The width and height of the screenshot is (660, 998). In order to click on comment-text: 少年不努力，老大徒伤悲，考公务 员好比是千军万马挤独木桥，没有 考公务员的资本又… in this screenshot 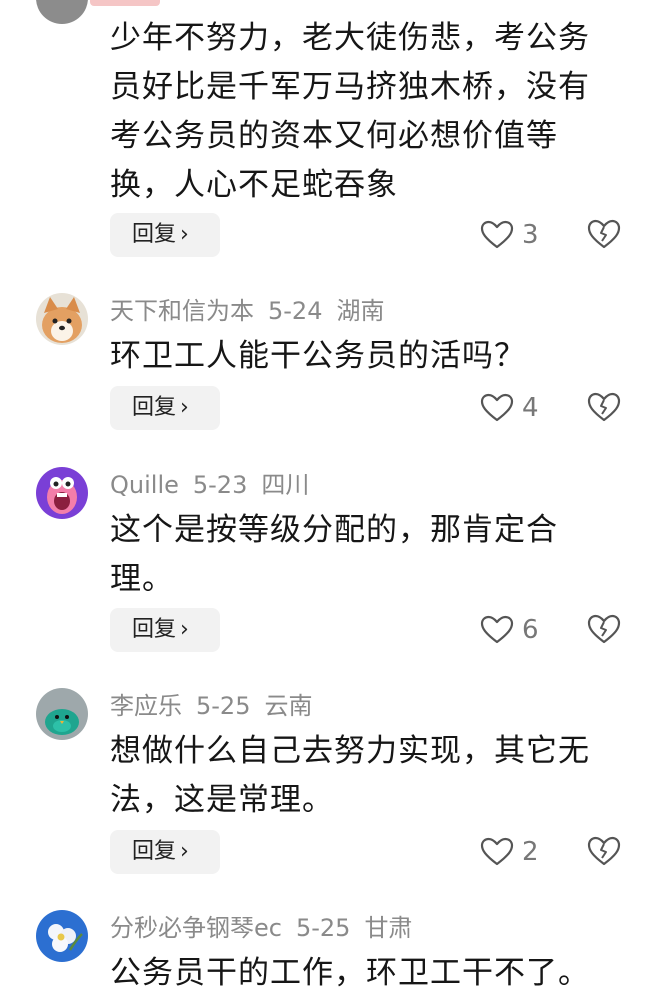, I will do `click(350, 111)`.